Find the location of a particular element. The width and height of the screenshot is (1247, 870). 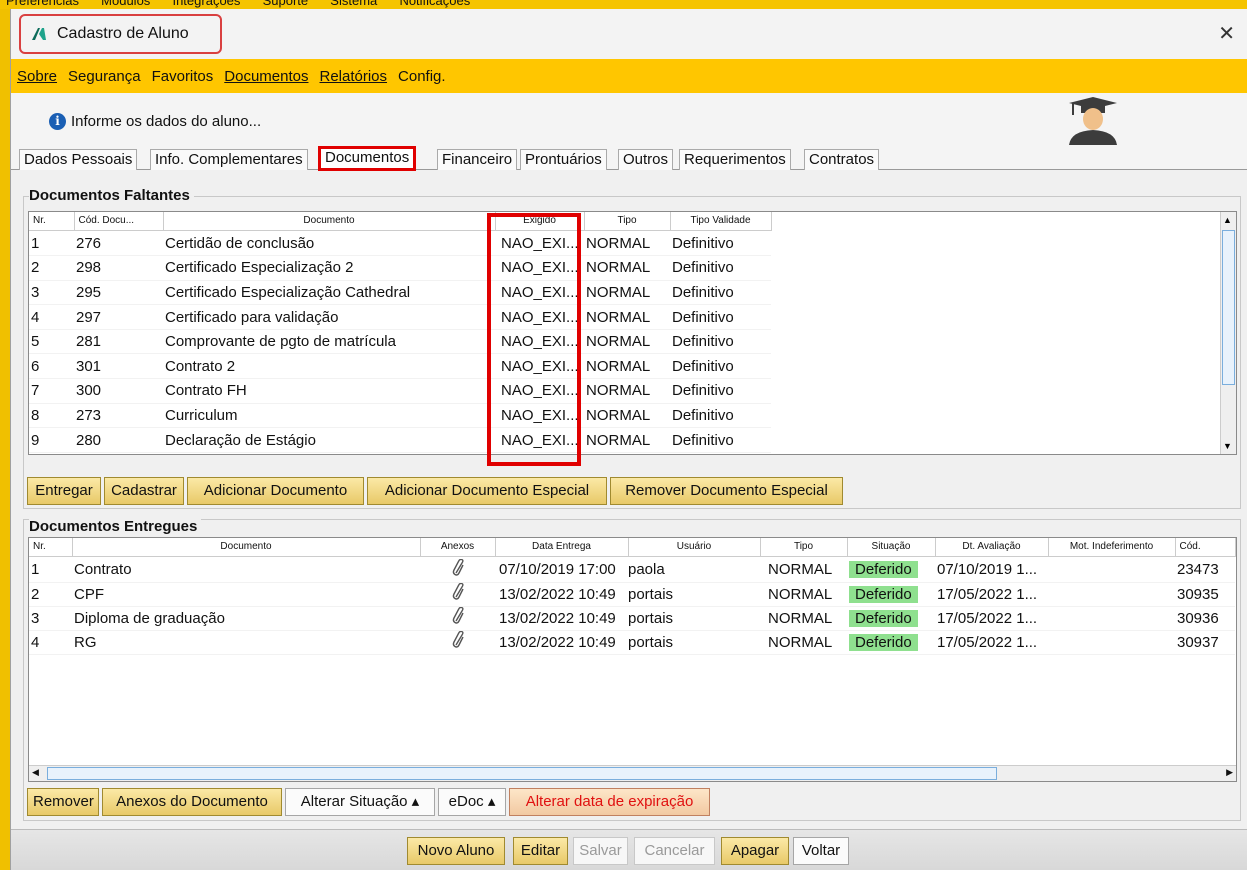

cell-data-entrega: 13/02/2022 10:49 is located at coordinates (561, 594).